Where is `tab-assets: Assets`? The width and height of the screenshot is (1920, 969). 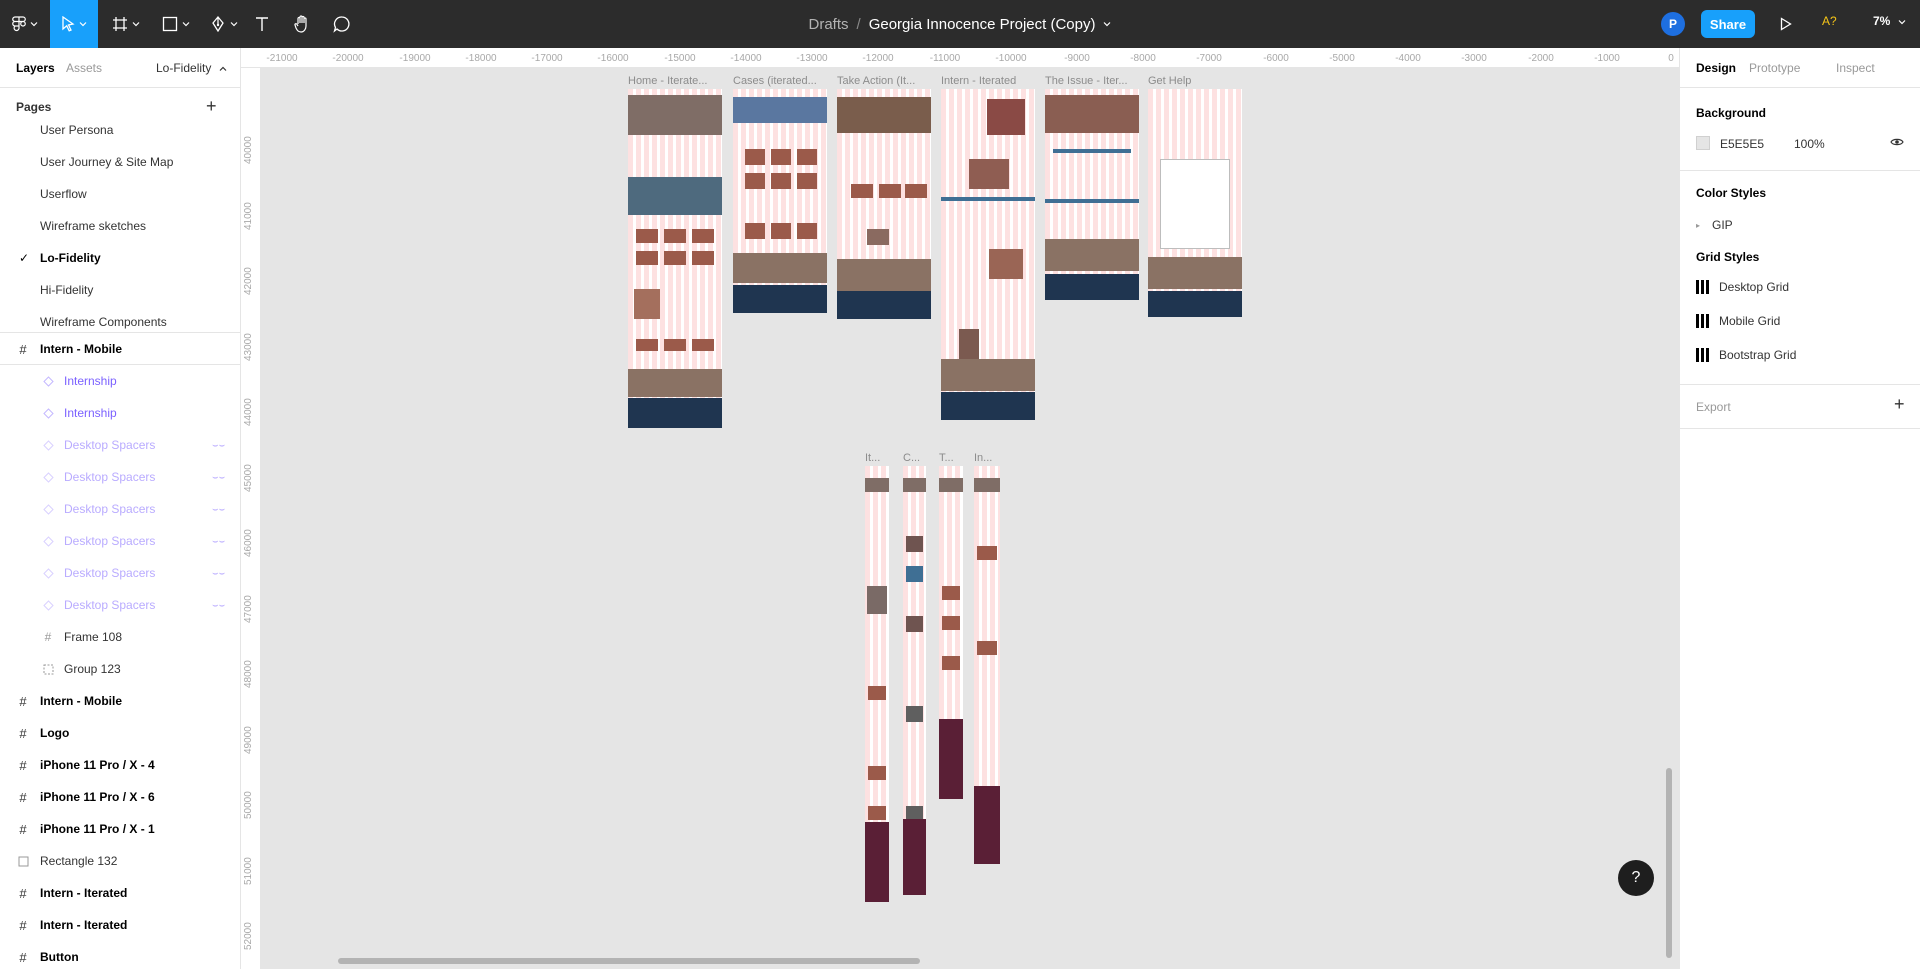
tab-assets: Assets is located at coordinates (84, 68).